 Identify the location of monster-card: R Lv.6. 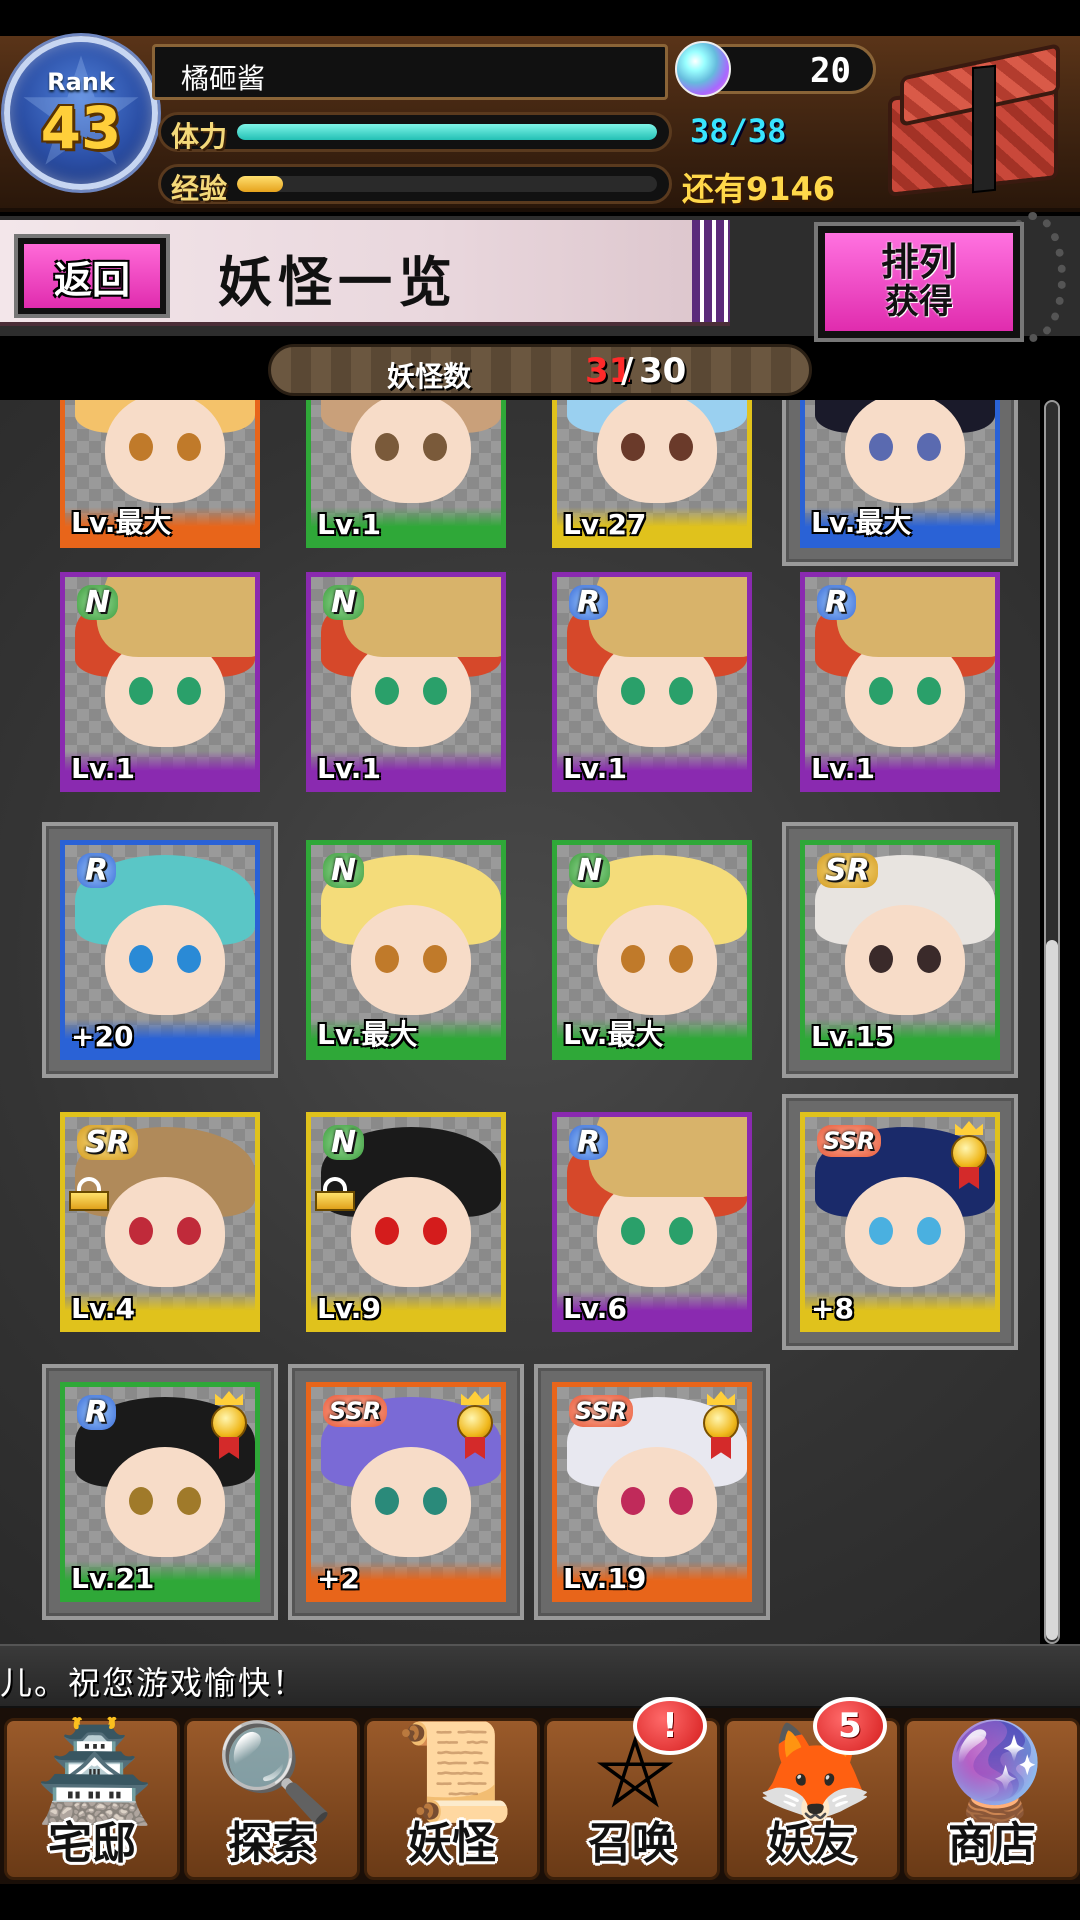
(652, 1222).